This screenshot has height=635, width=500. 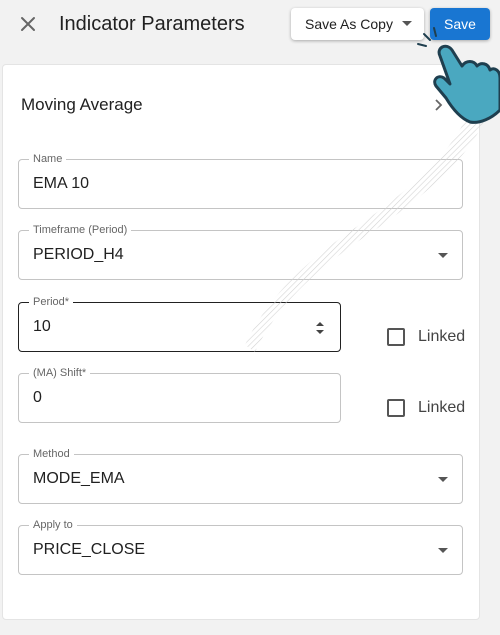 I want to click on section-moving-average: Moving Average, so click(x=241, y=105).